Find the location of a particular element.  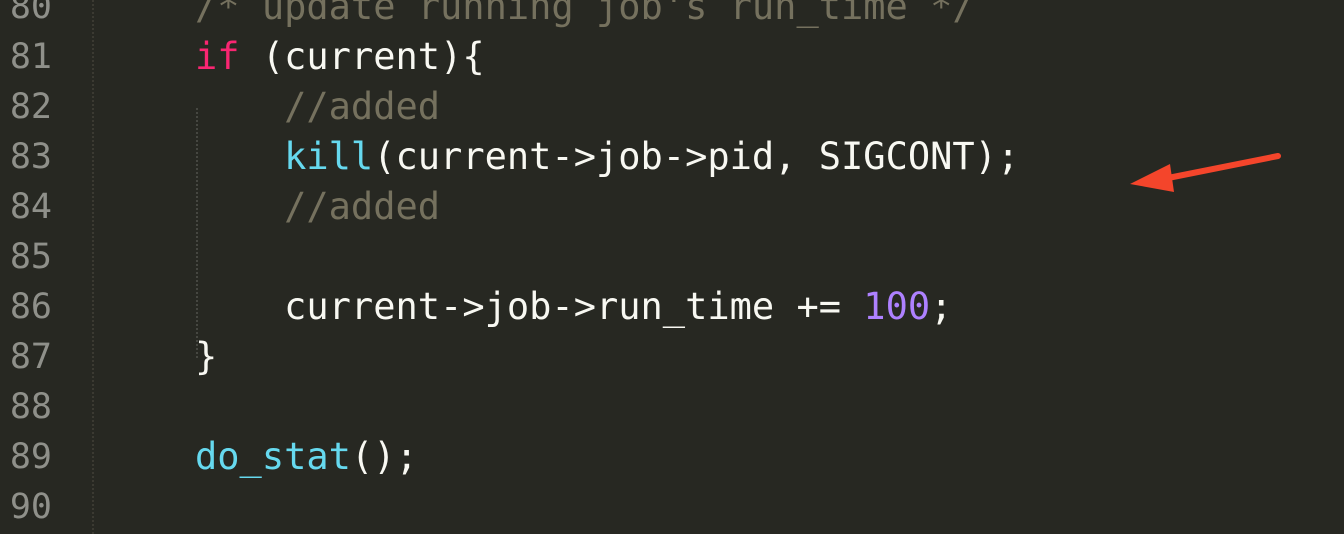

token-comment: /* update running job's run_time */ is located at coordinates (585, 14).